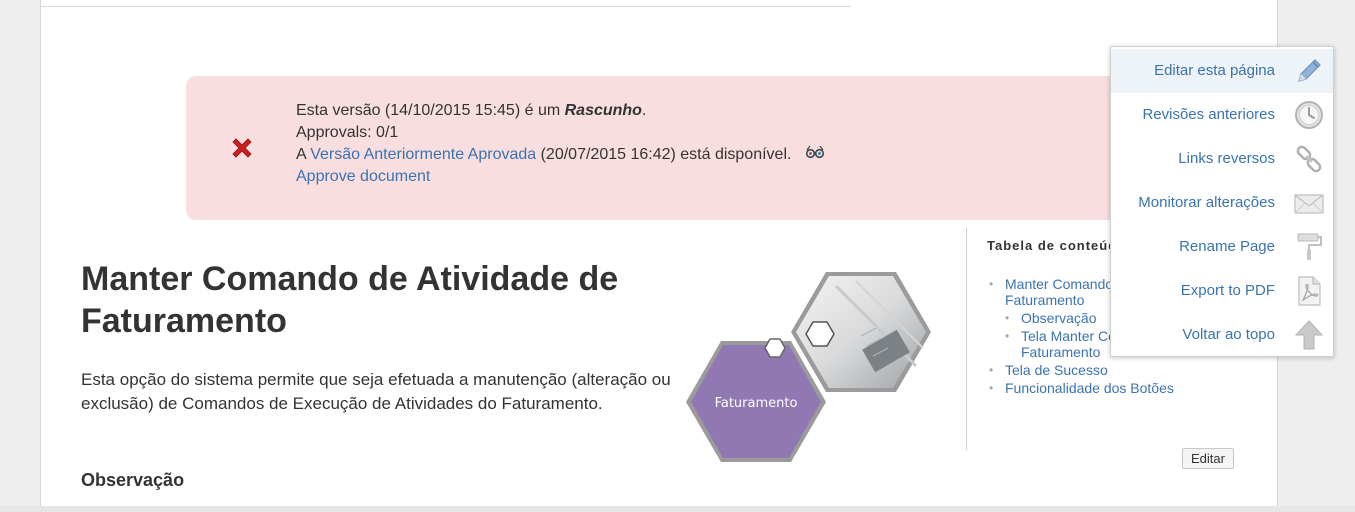 This screenshot has height=512, width=1355. Describe the element at coordinates (423, 154) in the screenshot. I see `previous-approved-version-link: Versão Anteriormente Aprovada` at that location.